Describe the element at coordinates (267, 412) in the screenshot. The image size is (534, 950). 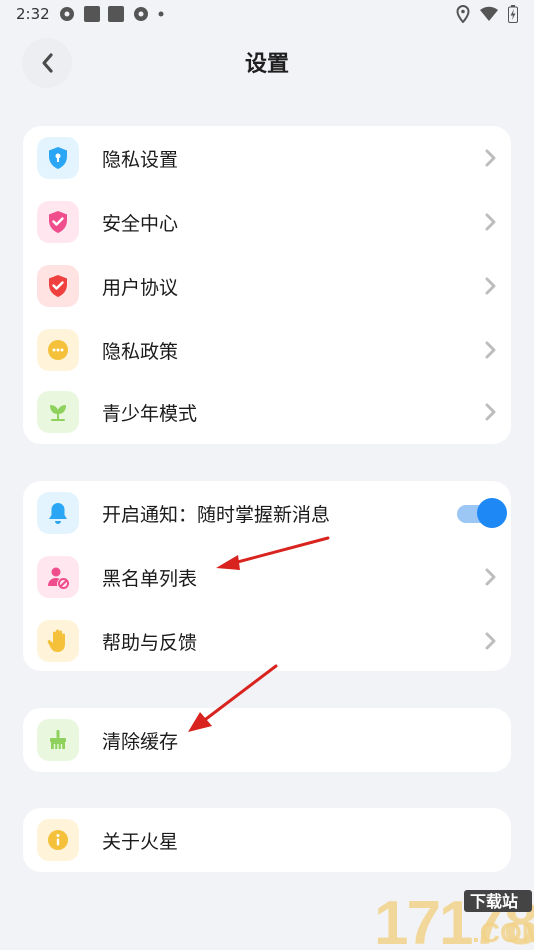
I see `settings-item-teen-mode: 青少年模式` at that location.